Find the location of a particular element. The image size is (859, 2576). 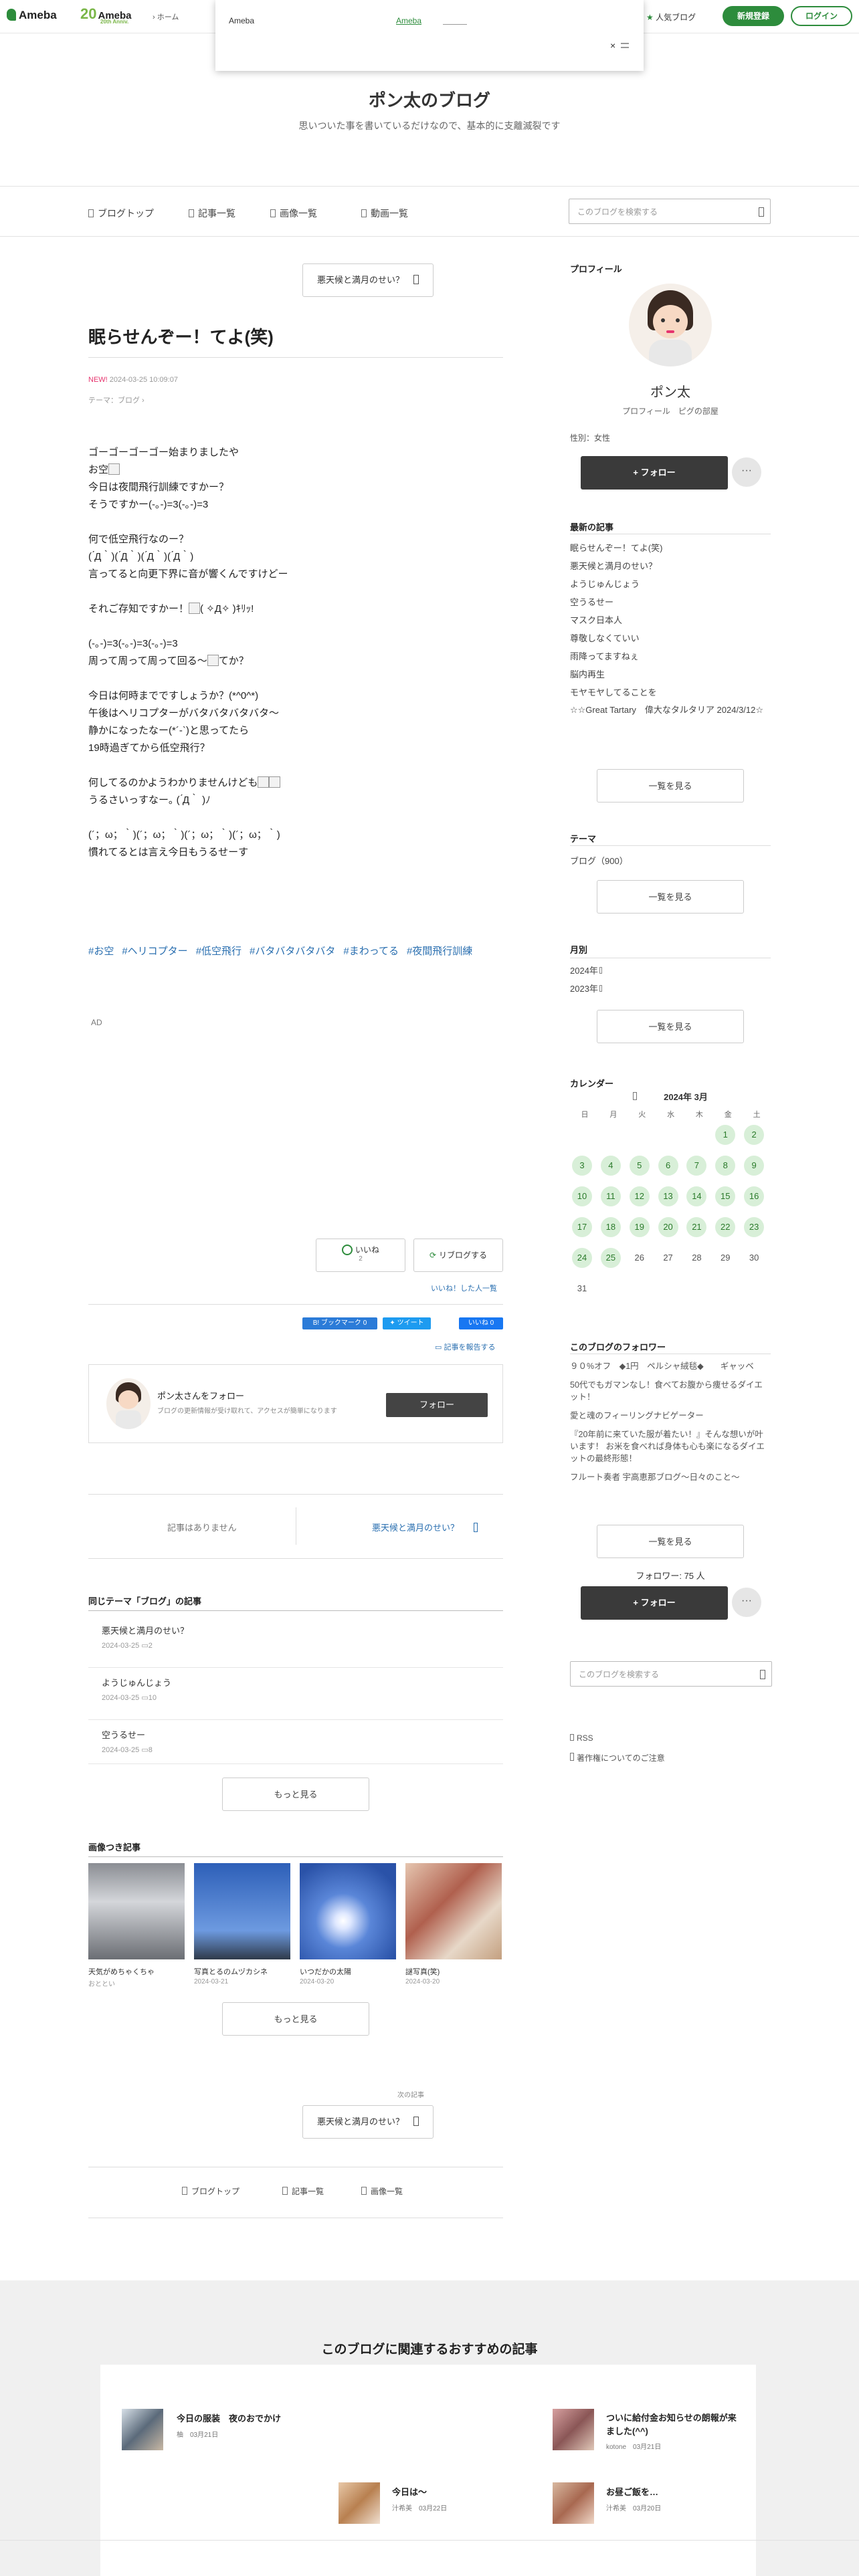

image-article-title: 写真とるのムヅカシネ is located at coordinates (242, 1971).